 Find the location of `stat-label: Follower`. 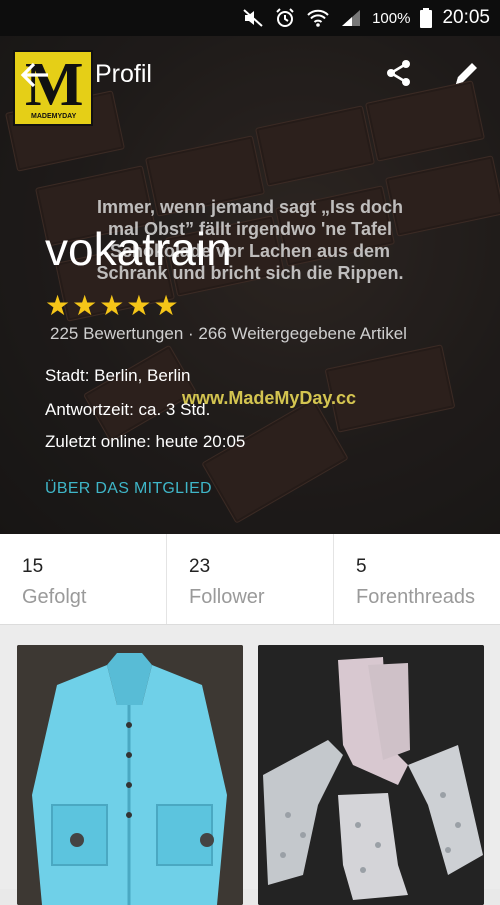

stat-label: Follower is located at coordinates (227, 597).